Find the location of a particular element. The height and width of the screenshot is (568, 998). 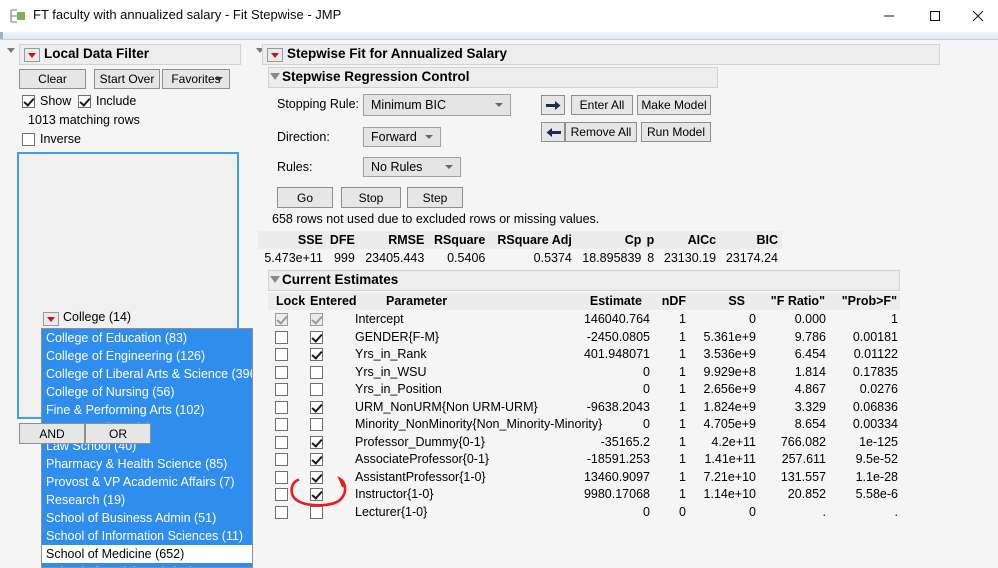

college-list-item: School of Information Sciences (11) is located at coordinates (147, 536).